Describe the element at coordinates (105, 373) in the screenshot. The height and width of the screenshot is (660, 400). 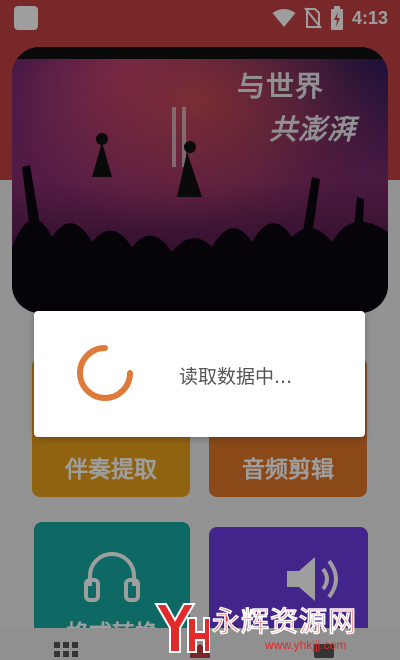
I see `loading-spinner-icon` at that location.